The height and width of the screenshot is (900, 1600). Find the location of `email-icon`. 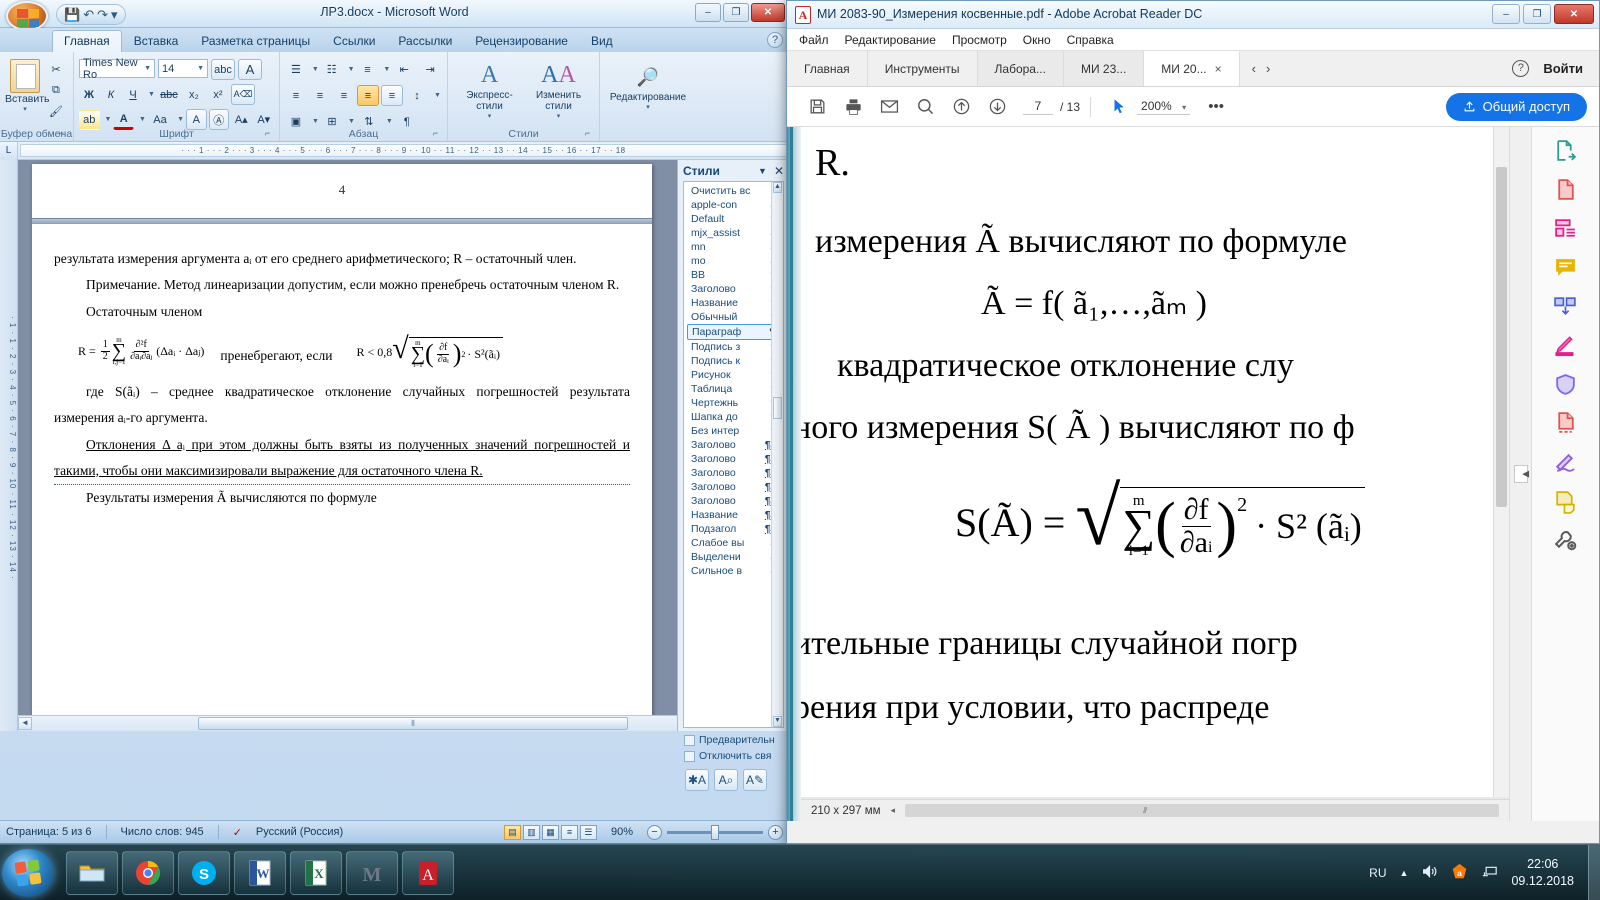

email-icon is located at coordinates (889, 107).